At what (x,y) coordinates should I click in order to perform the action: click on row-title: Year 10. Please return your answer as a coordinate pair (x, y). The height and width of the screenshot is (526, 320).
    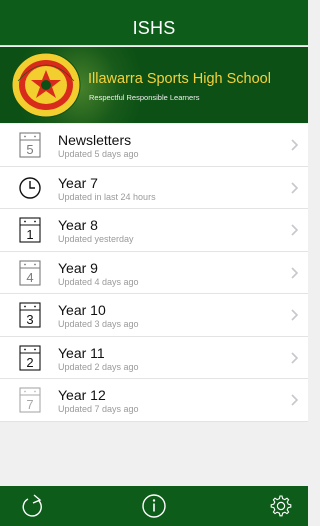
    Looking at the image, I should click on (82, 310).